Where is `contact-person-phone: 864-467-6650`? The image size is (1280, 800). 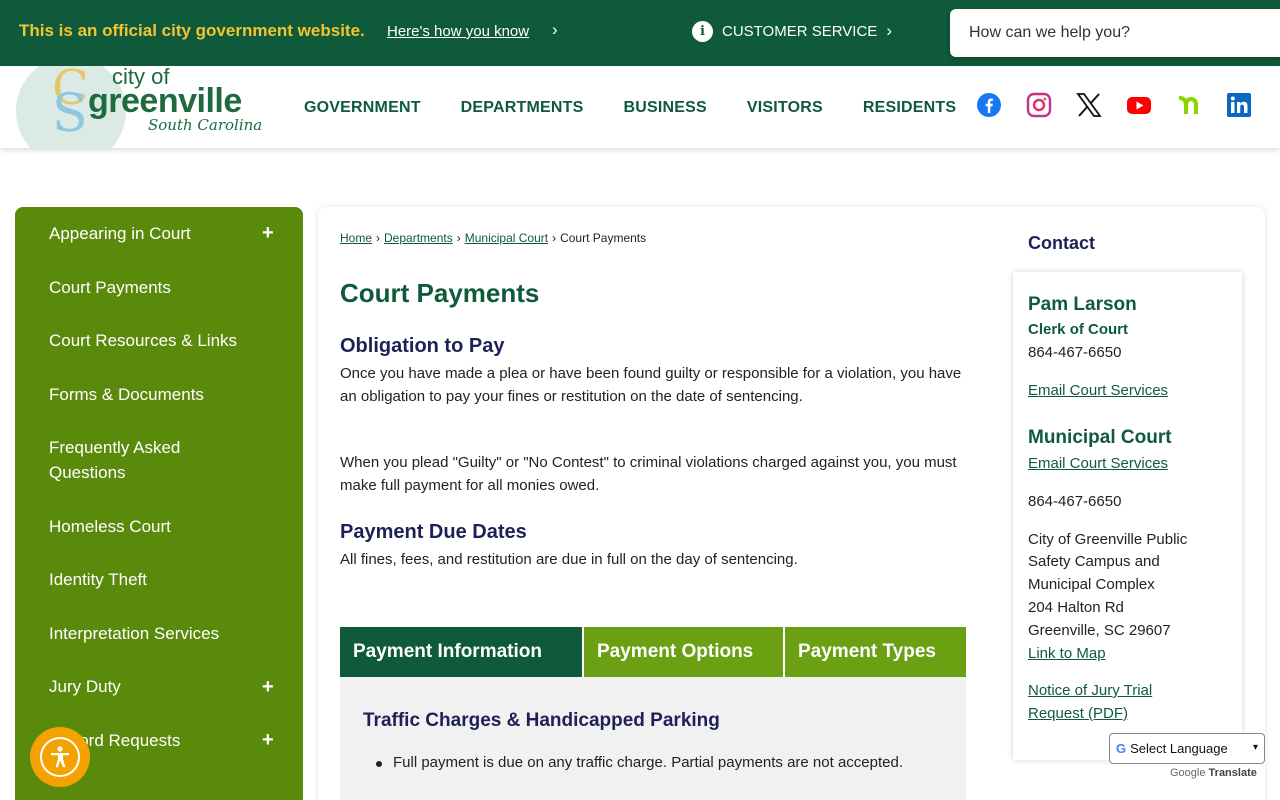
contact-person-phone: 864-467-6650 is located at coordinates (1075, 352).